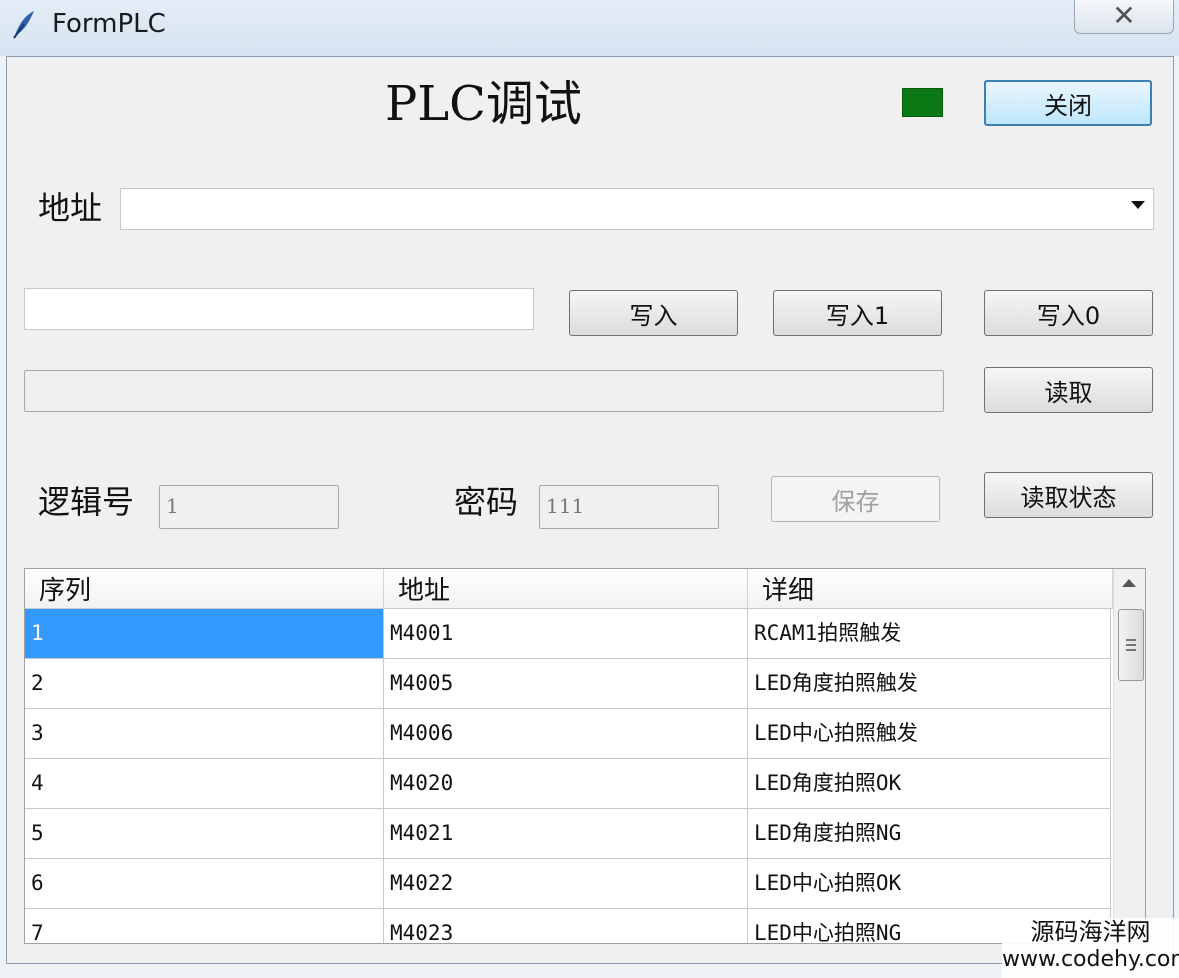 This screenshot has width=1179, height=978. What do you see at coordinates (929, 683) in the screenshot?
I see `cell-detail: LED角度拍照触发` at bounding box center [929, 683].